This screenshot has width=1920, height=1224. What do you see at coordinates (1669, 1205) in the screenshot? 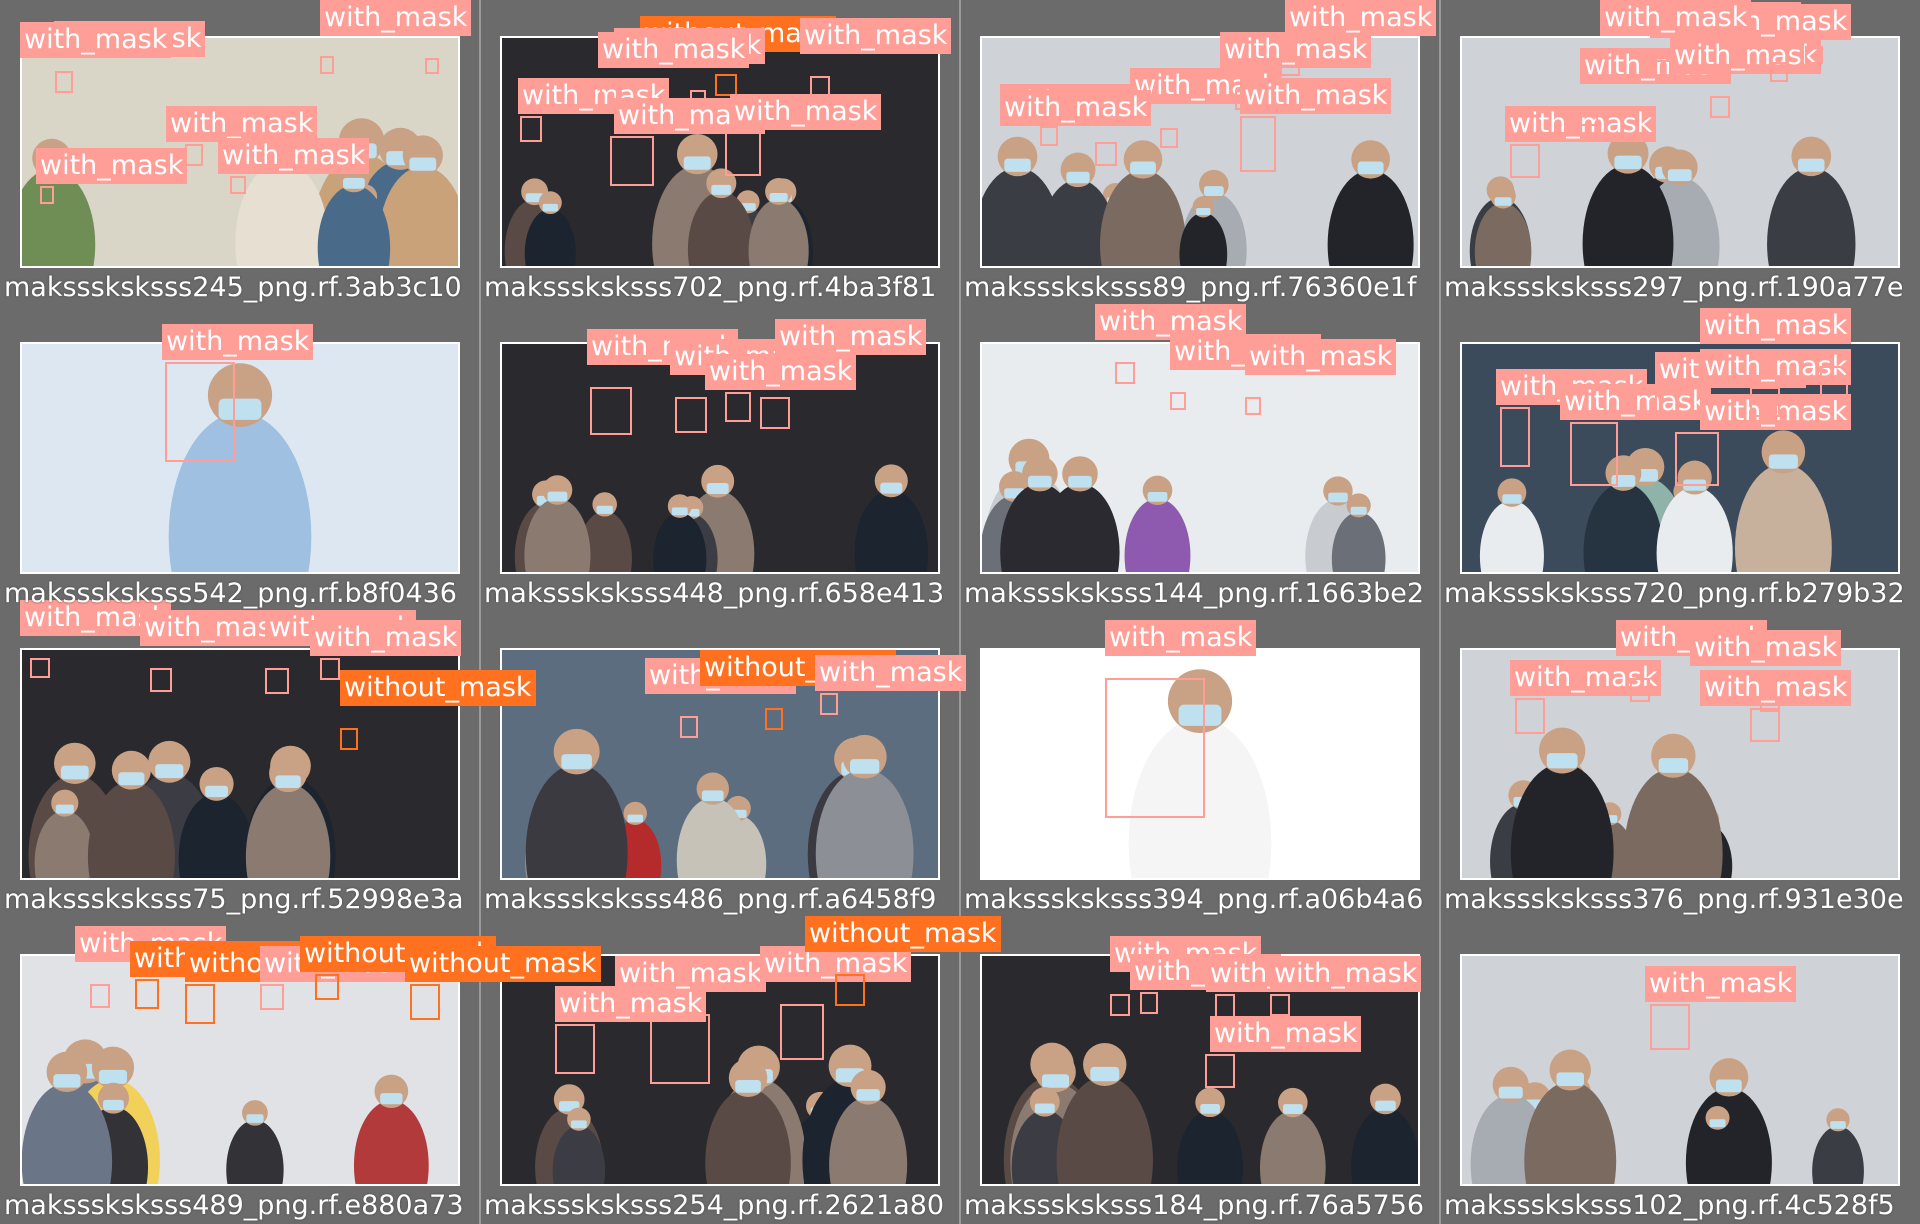
I see `tile-caption: maksssksksss102_png.rf.4c528f5` at bounding box center [1669, 1205].